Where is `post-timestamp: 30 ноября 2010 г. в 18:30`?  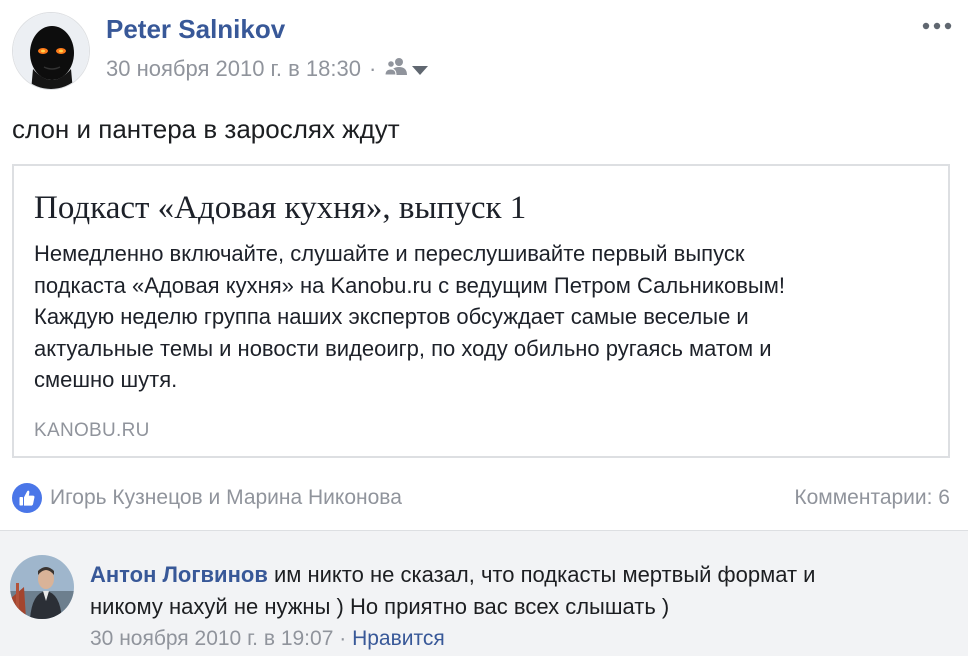 post-timestamp: 30 ноября 2010 г. в 18:30 is located at coordinates (233, 69).